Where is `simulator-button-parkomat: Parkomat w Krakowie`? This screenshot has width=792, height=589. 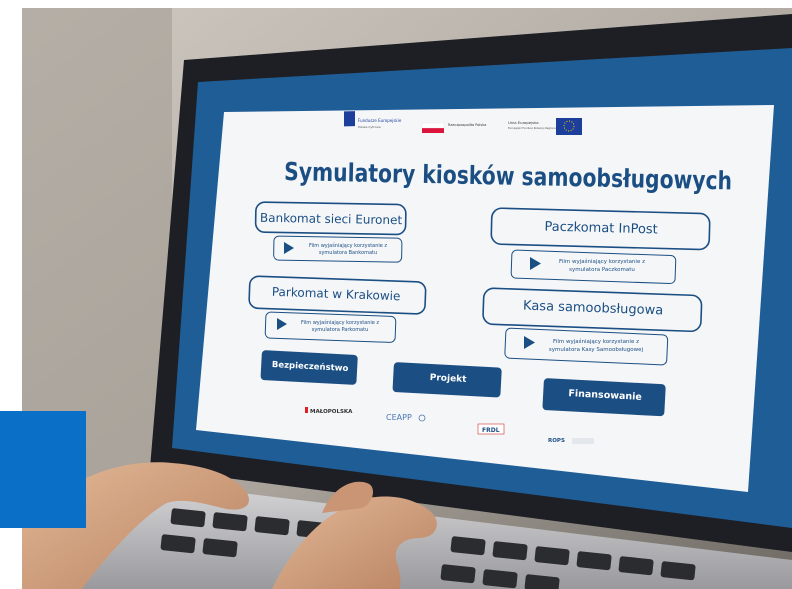
simulator-button-parkomat: Parkomat w Krakowie is located at coordinates (337, 295).